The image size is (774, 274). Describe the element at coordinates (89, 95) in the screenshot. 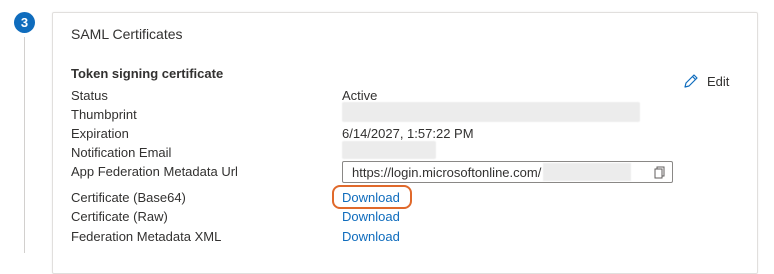

I see `status-label: Status` at that location.